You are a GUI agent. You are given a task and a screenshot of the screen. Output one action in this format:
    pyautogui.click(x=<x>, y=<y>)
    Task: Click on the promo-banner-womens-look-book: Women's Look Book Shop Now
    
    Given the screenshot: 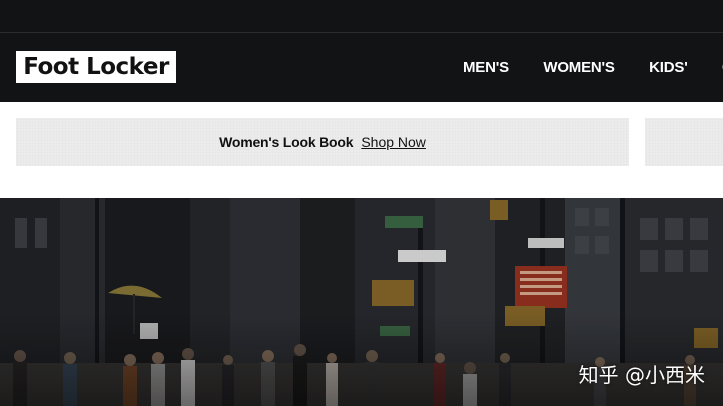 What is the action you would take?
    pyautogui.click(x=322, y=142)
    